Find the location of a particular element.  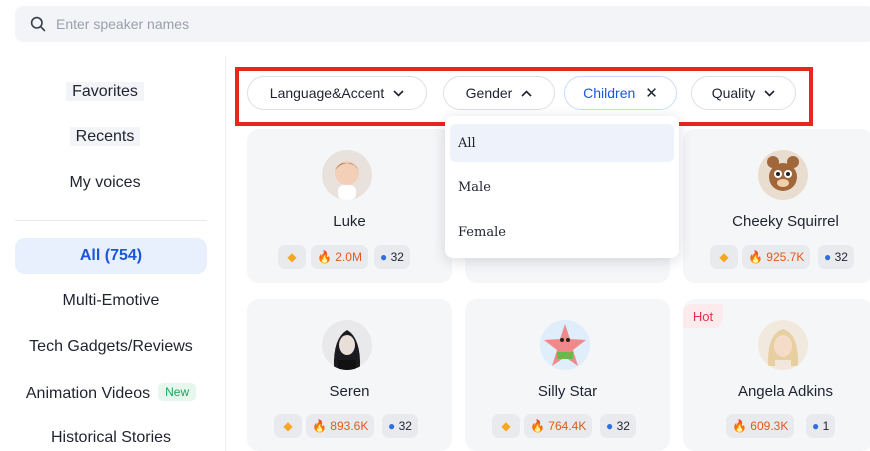

play-count: 🔥 609.3K is located at coordinates (760, 426).